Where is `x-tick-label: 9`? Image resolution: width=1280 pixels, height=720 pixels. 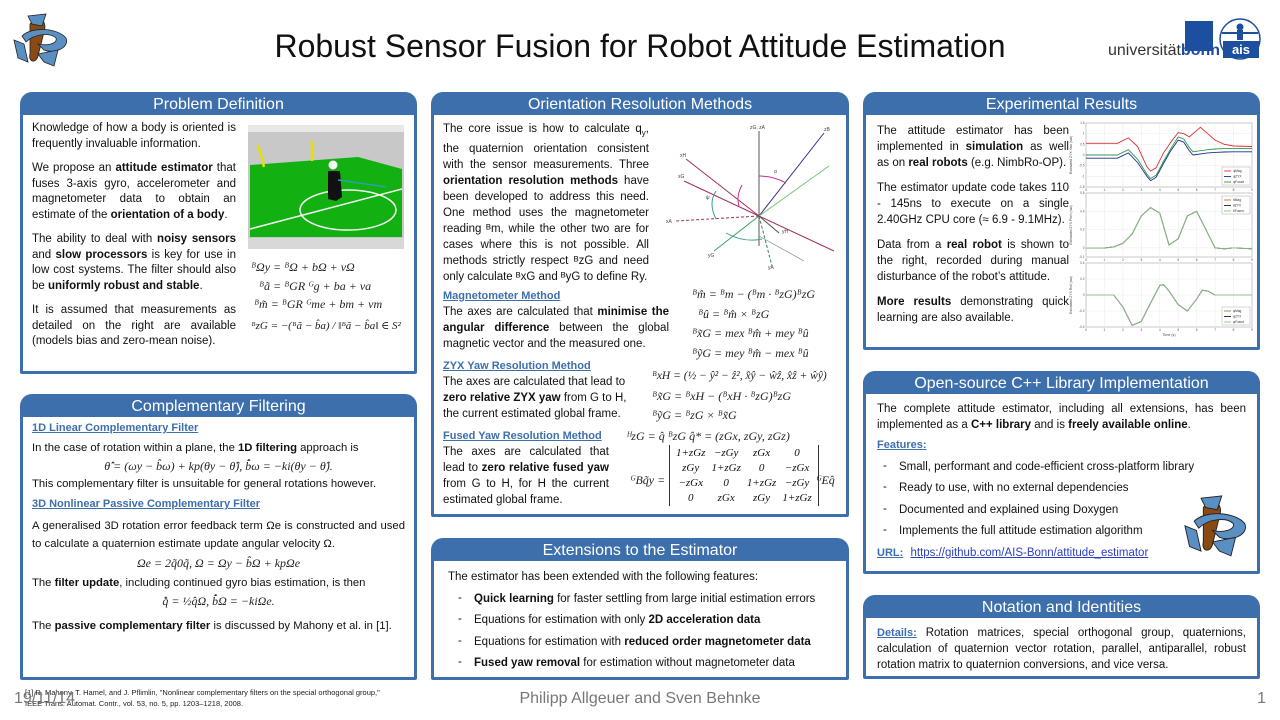 x-tick-label: 9 is located at coordinates (1252, 190).